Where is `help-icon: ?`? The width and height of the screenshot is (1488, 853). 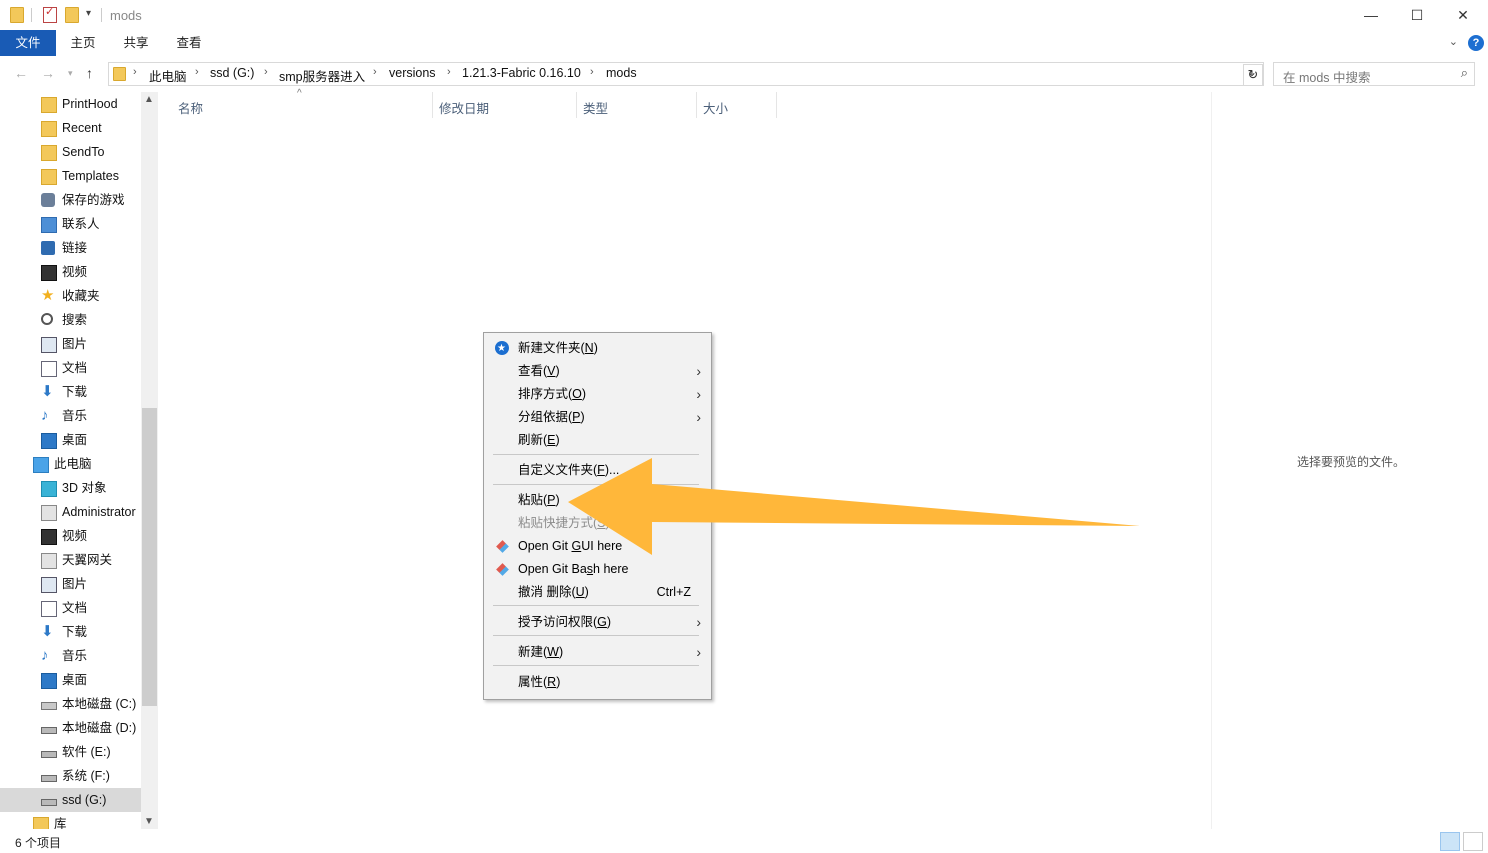
help-icon: ? is located at coordinates (1476, 43).